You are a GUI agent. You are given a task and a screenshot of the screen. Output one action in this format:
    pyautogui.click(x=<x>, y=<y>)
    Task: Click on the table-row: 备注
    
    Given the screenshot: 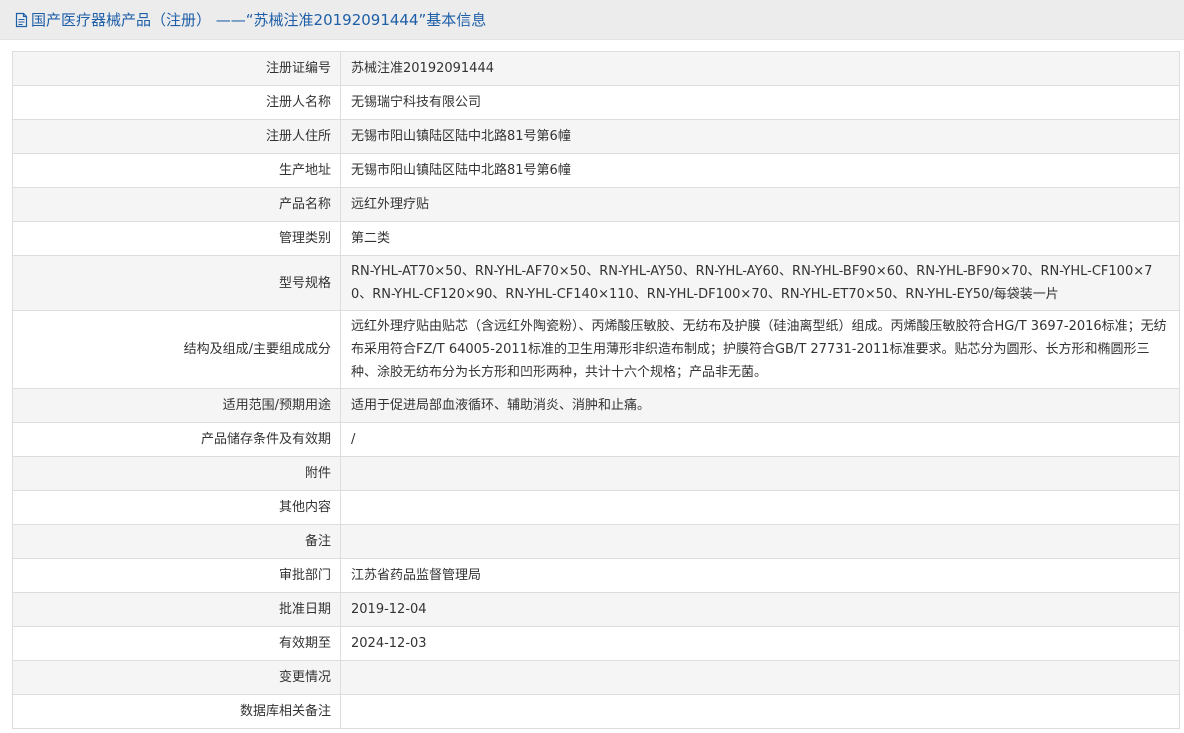 What is the action you would take?
    pyautogui.click(x=596, y=541)
    